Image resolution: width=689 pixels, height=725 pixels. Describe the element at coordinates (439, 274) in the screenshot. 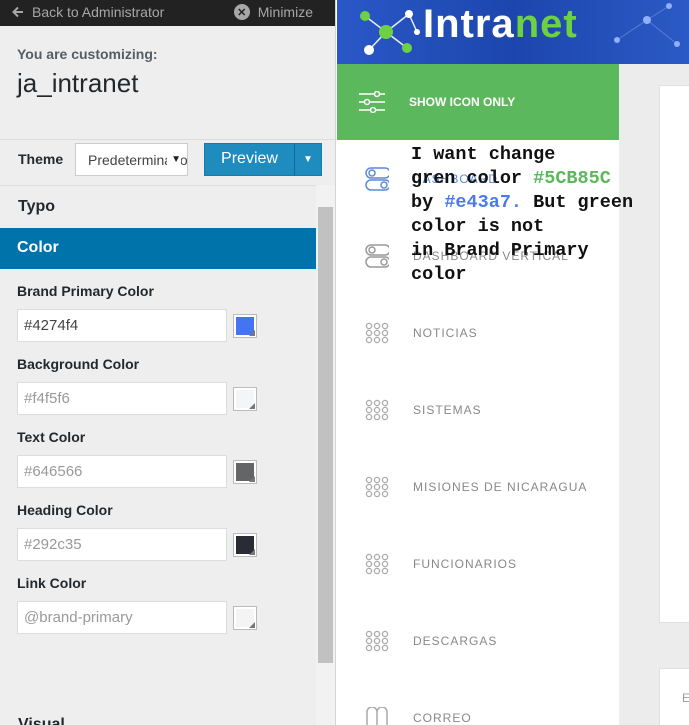

I see `note-line: color` at that location.